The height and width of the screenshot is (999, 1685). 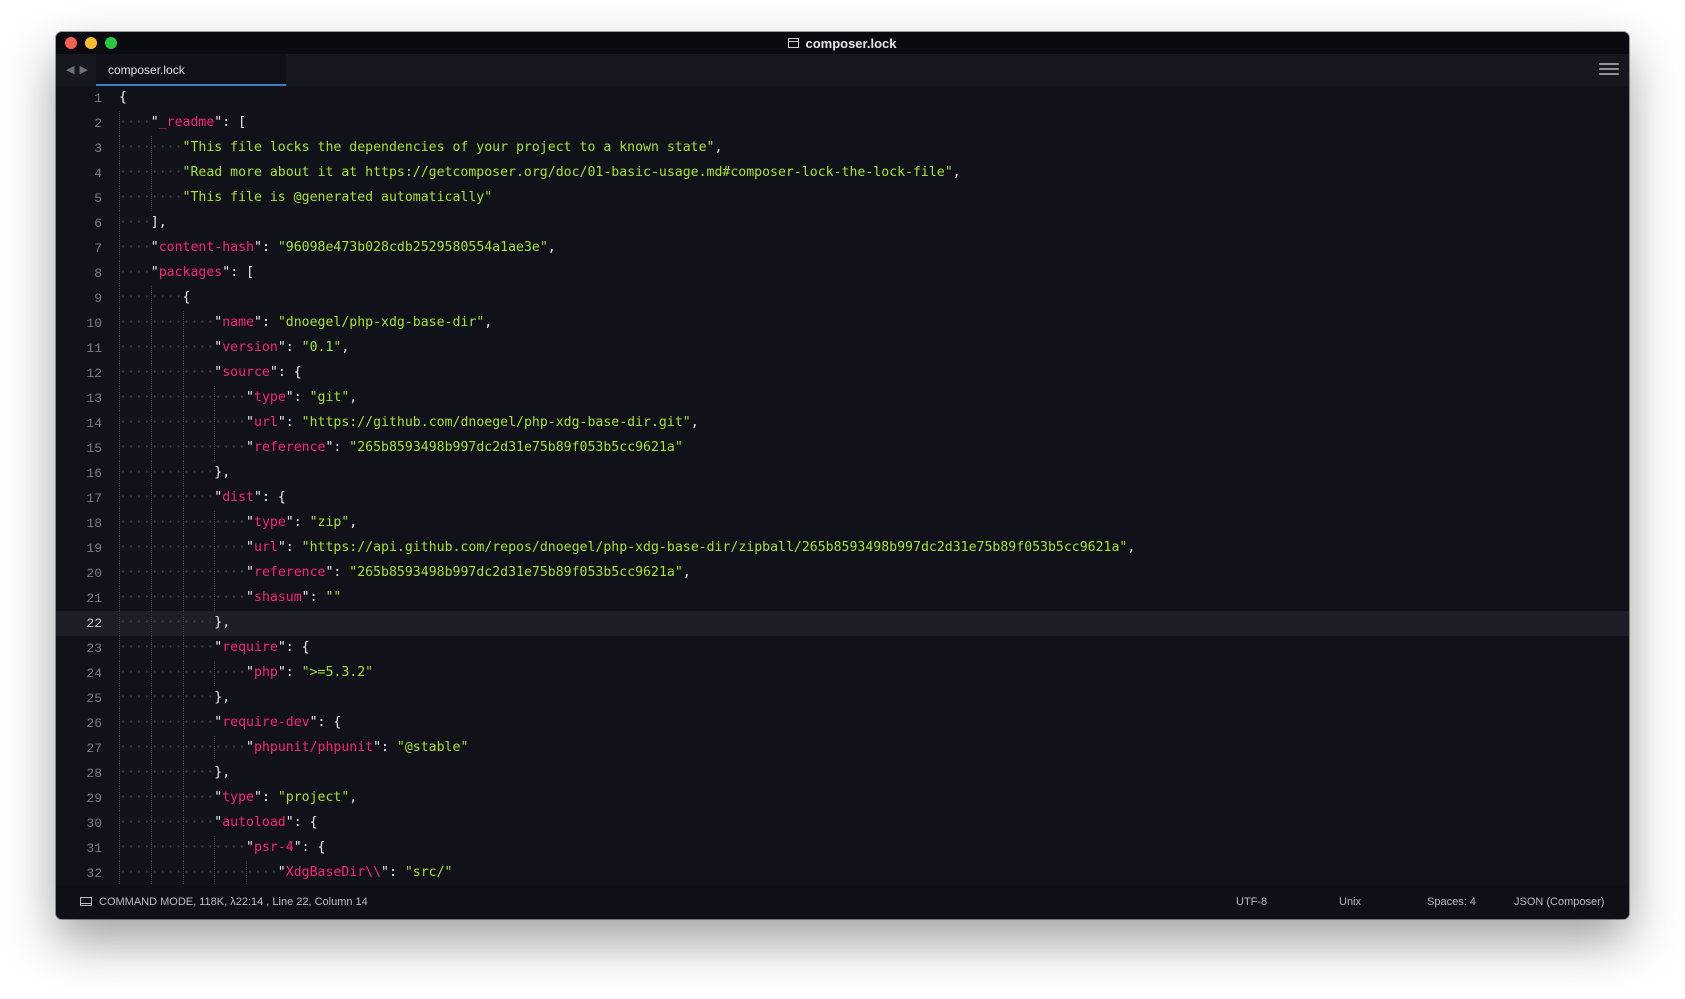 I want to click on code-line: 13 ················"type": "git",, so click(x=842, y=398).